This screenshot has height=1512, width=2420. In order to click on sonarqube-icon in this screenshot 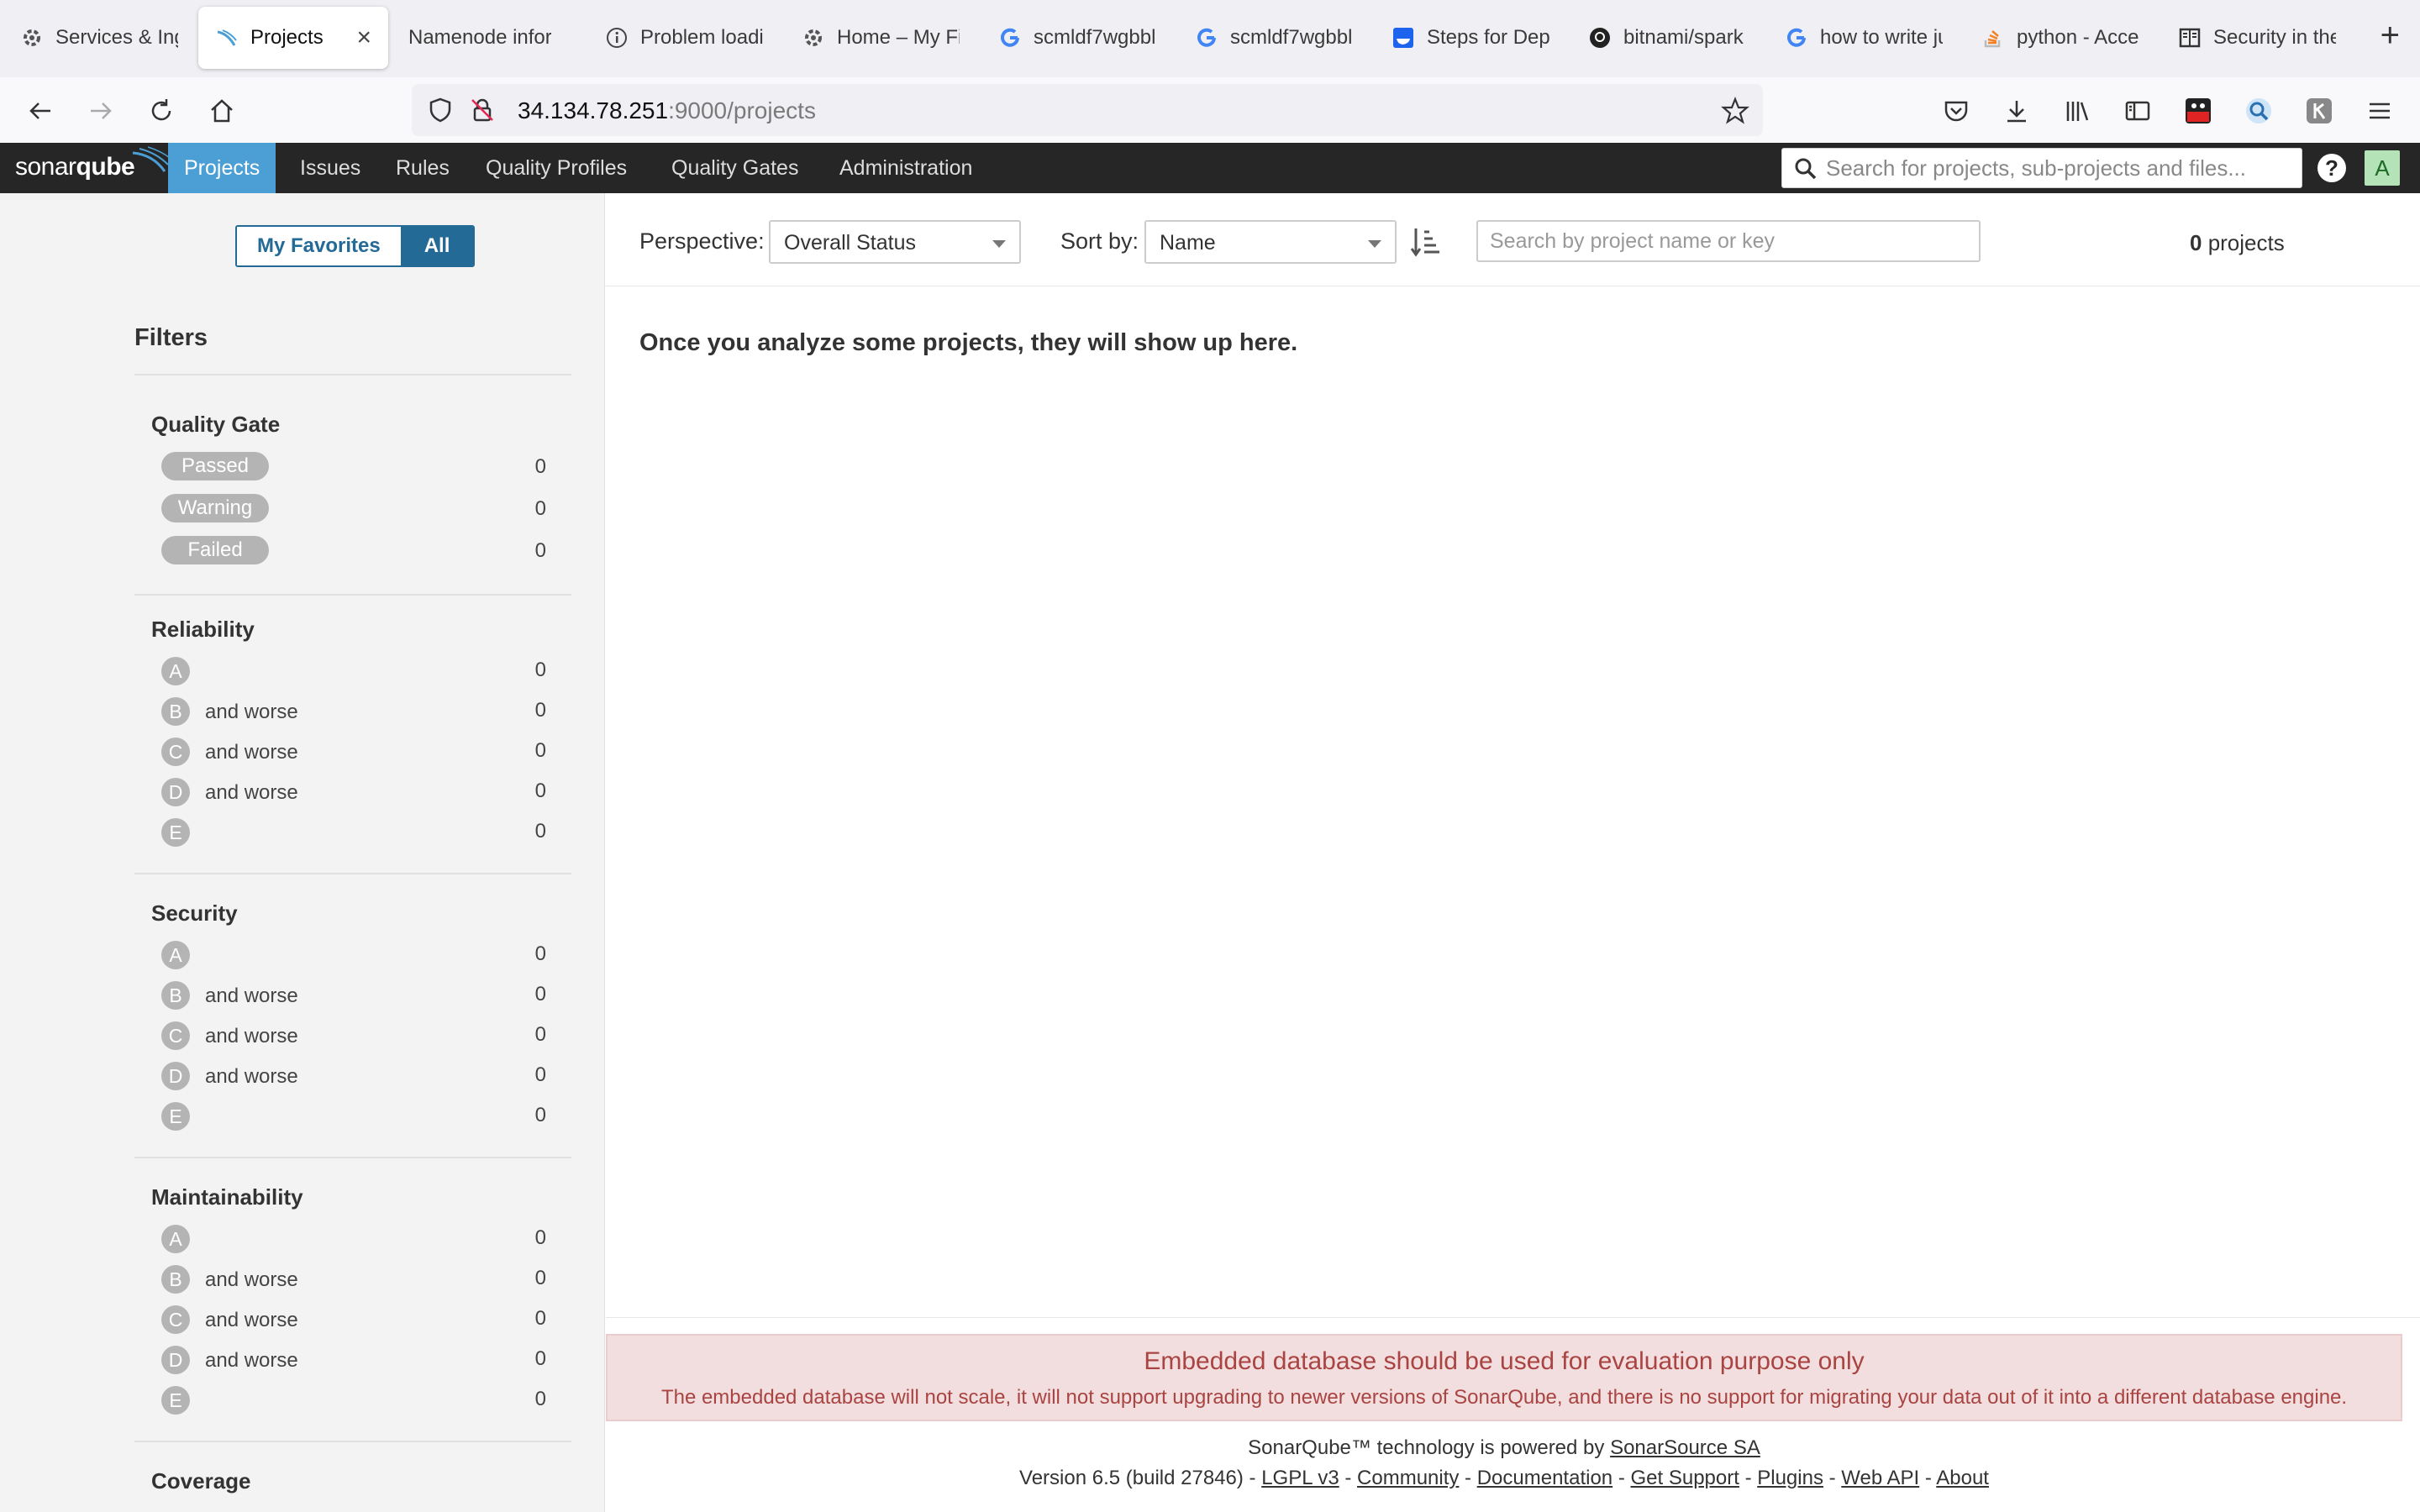, I will do `click(227, 38)`.